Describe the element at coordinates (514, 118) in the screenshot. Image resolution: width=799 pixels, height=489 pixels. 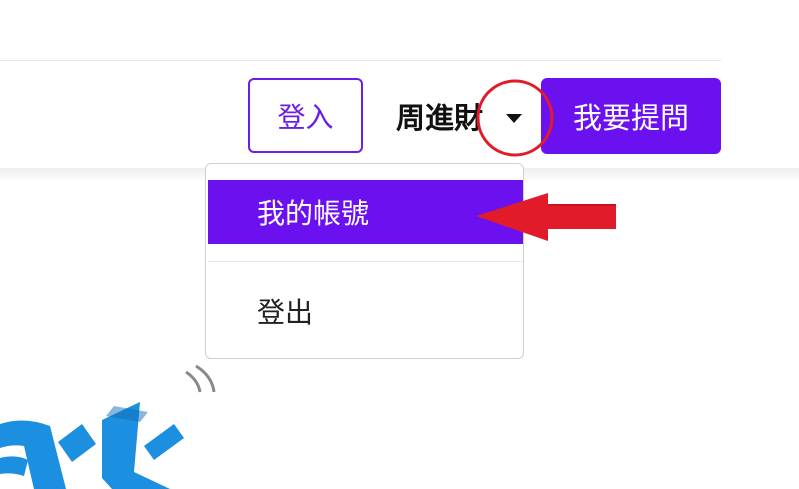
I see `caret-down-icon` at that location.